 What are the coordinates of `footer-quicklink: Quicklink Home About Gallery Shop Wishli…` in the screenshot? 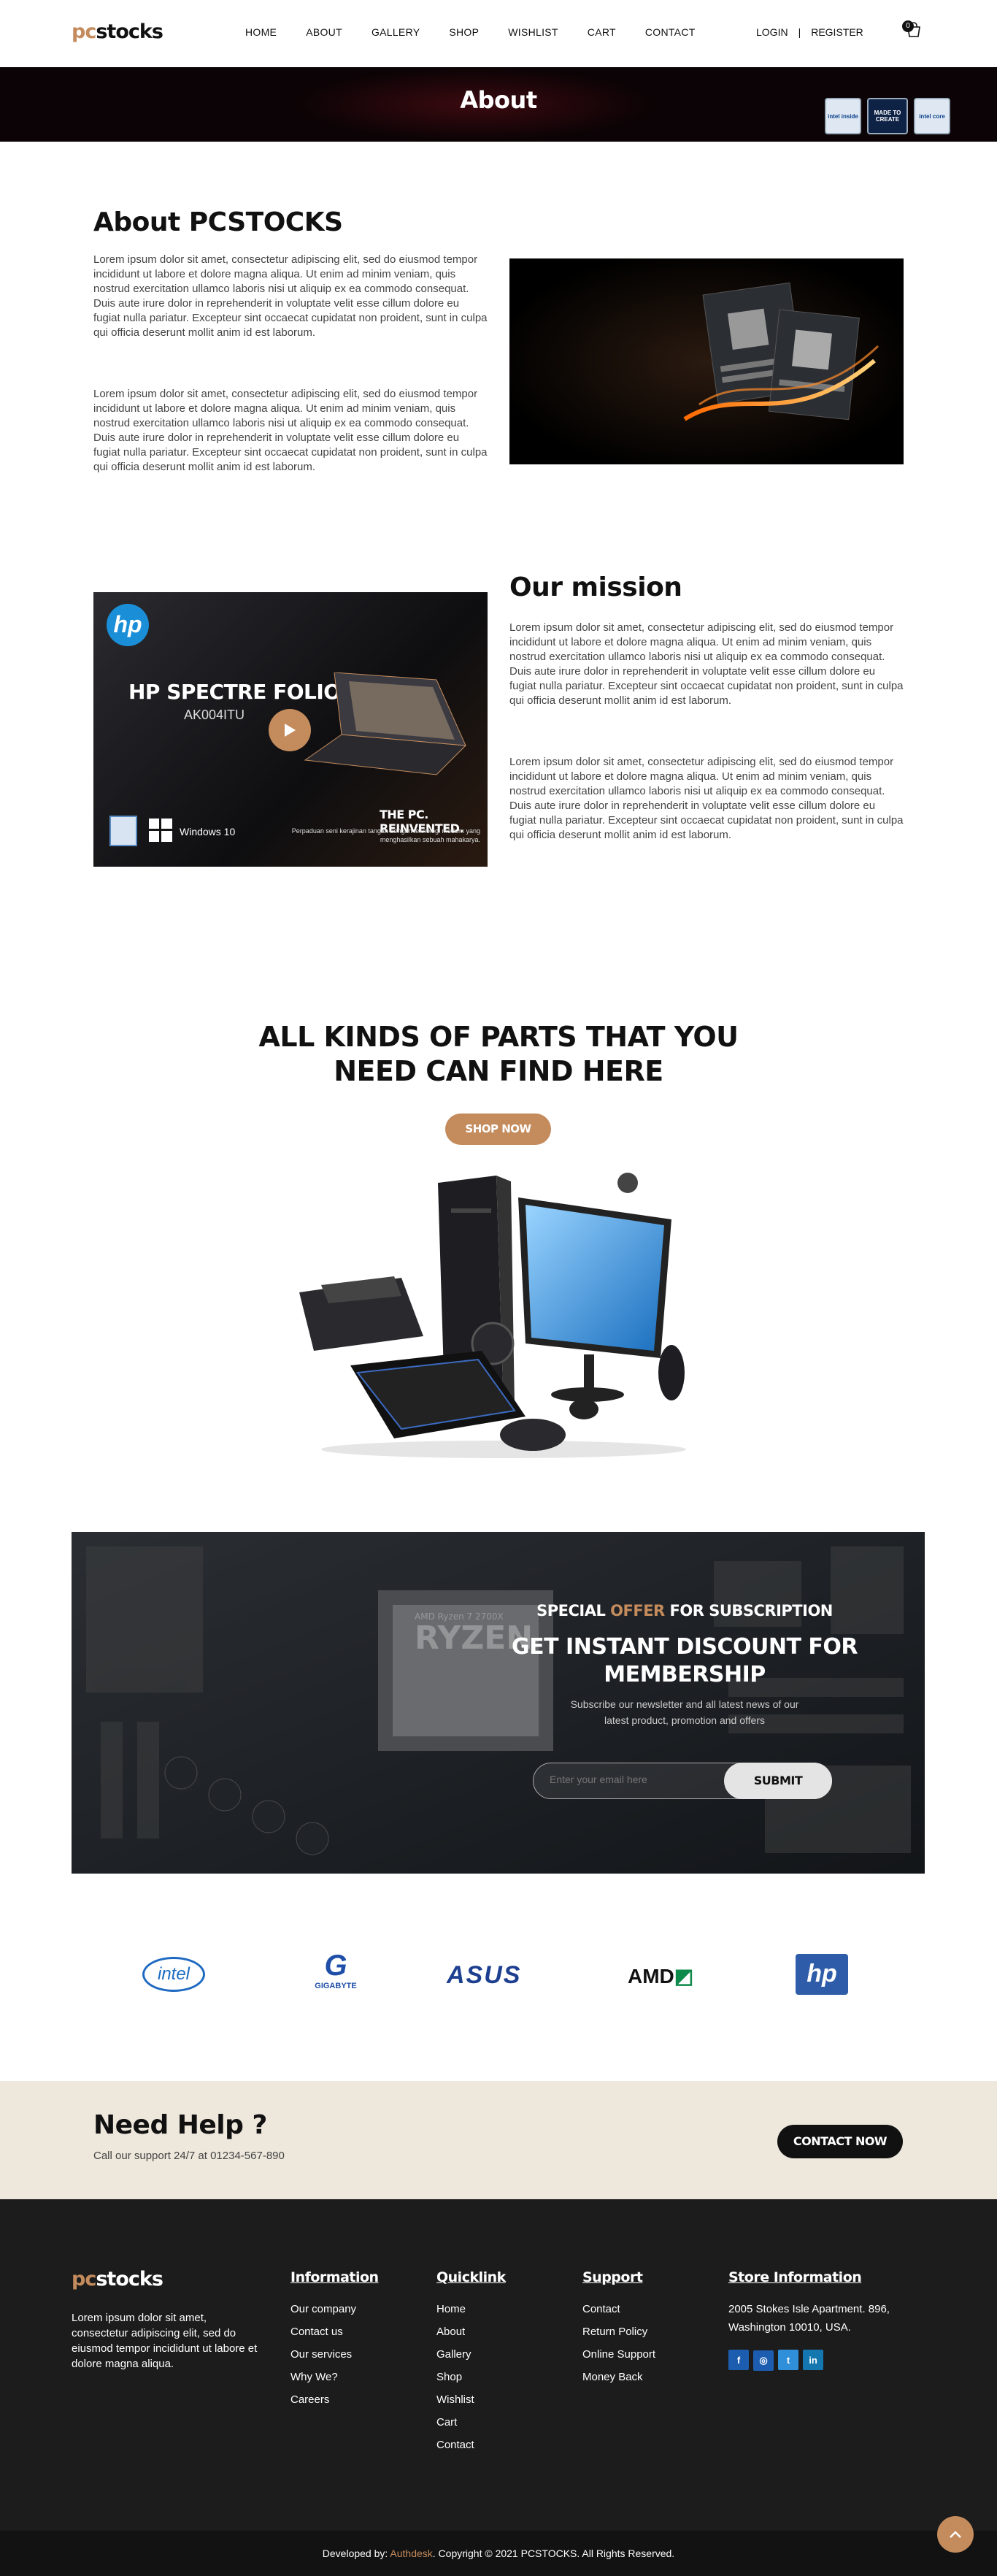 It's located at (471, 2365).